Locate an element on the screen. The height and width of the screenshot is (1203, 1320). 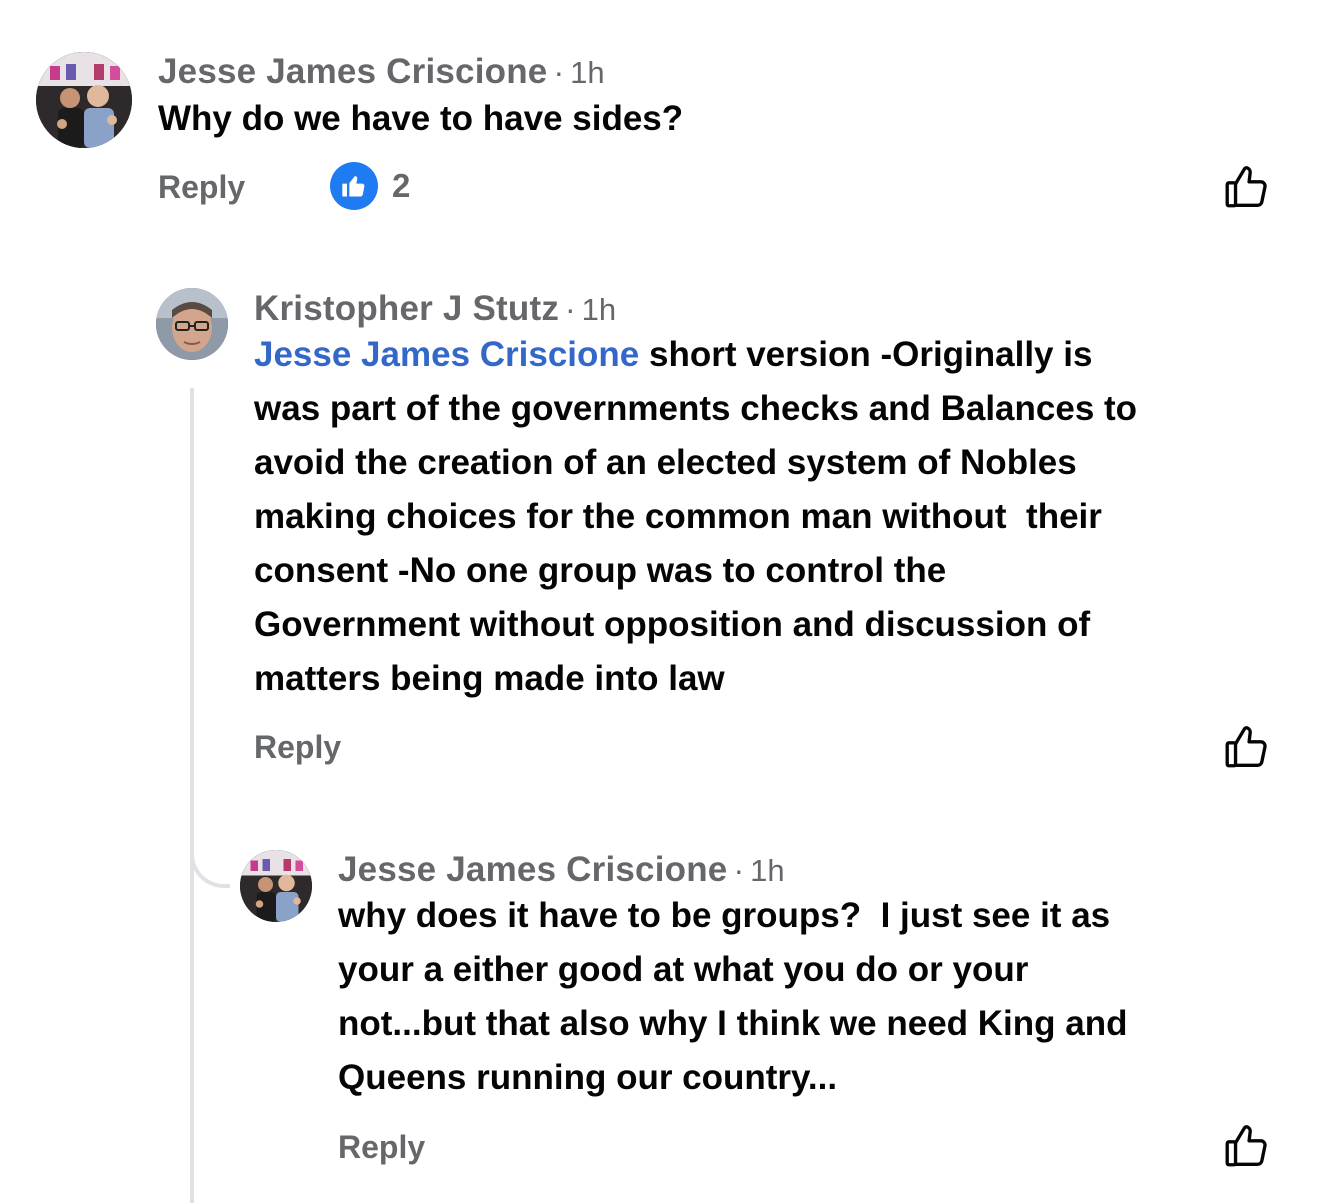
thread-connector-curve is located at coordinates (210, 854).